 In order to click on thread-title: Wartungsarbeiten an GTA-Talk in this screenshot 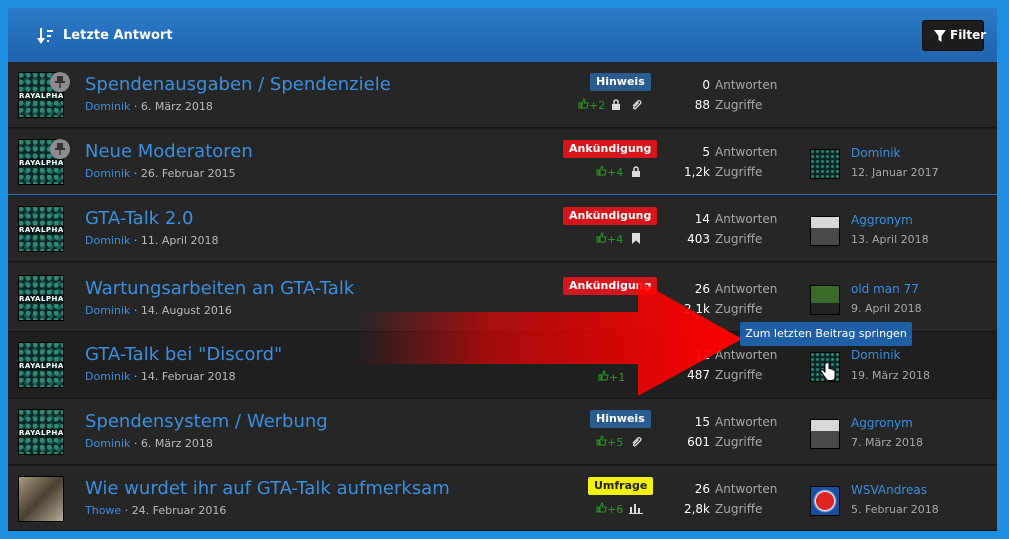, I will do `click(219, 288)`.